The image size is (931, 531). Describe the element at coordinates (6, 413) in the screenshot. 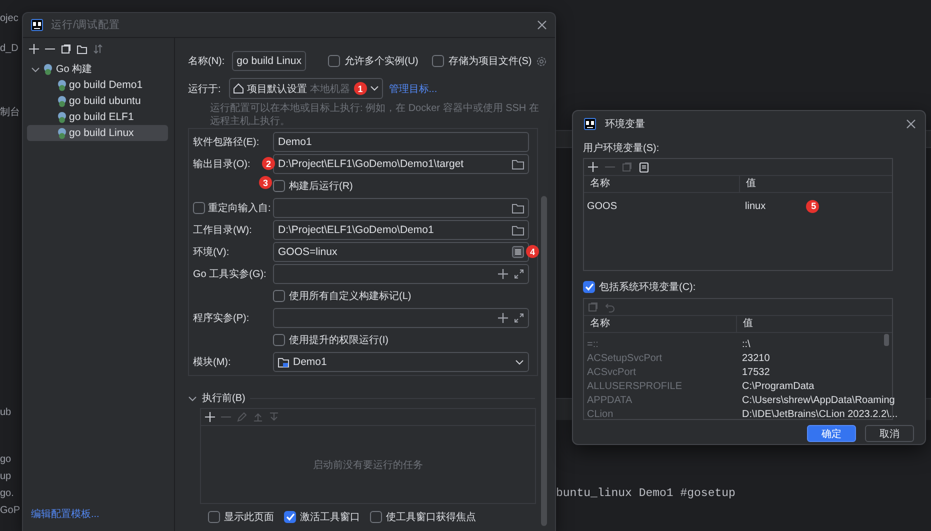

I see `file-name-fragment: ub` at that location.